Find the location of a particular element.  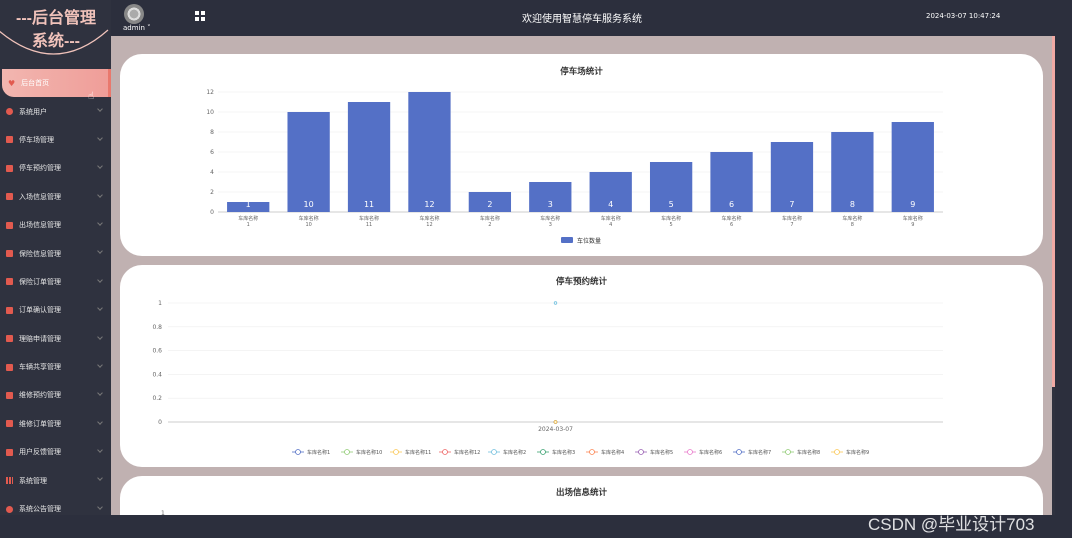

sidebar-item-11: 维修预约管理 is located at coordinates (55, 395).